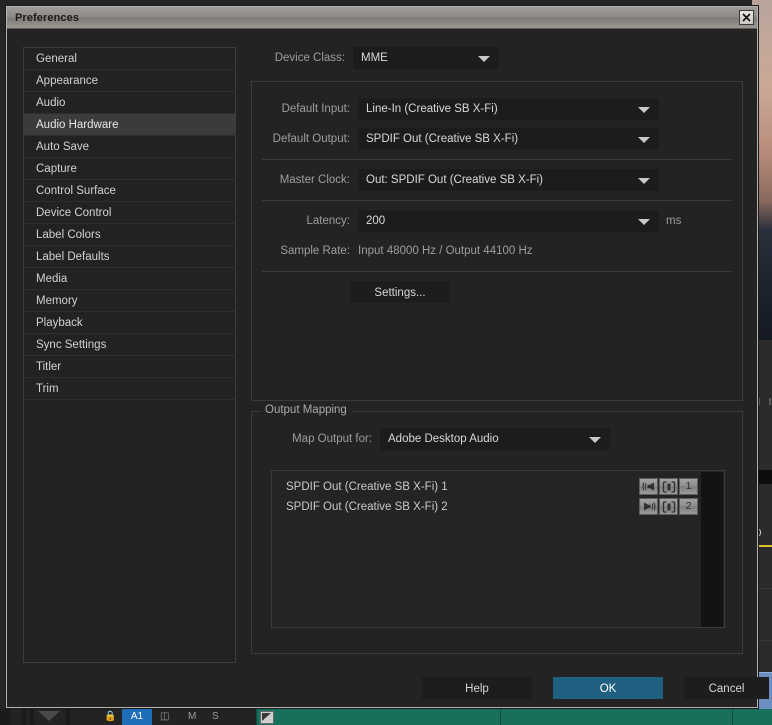 This screenshot has width=772, height=725. I want to click on cancel-button: Cancel, so click(726, 688).